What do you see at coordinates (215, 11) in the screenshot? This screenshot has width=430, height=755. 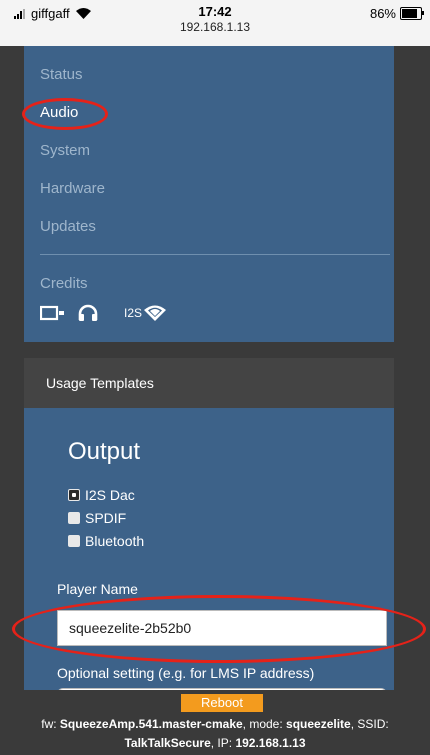 I see `clock: 17:42` at bounding box center [215, 11].